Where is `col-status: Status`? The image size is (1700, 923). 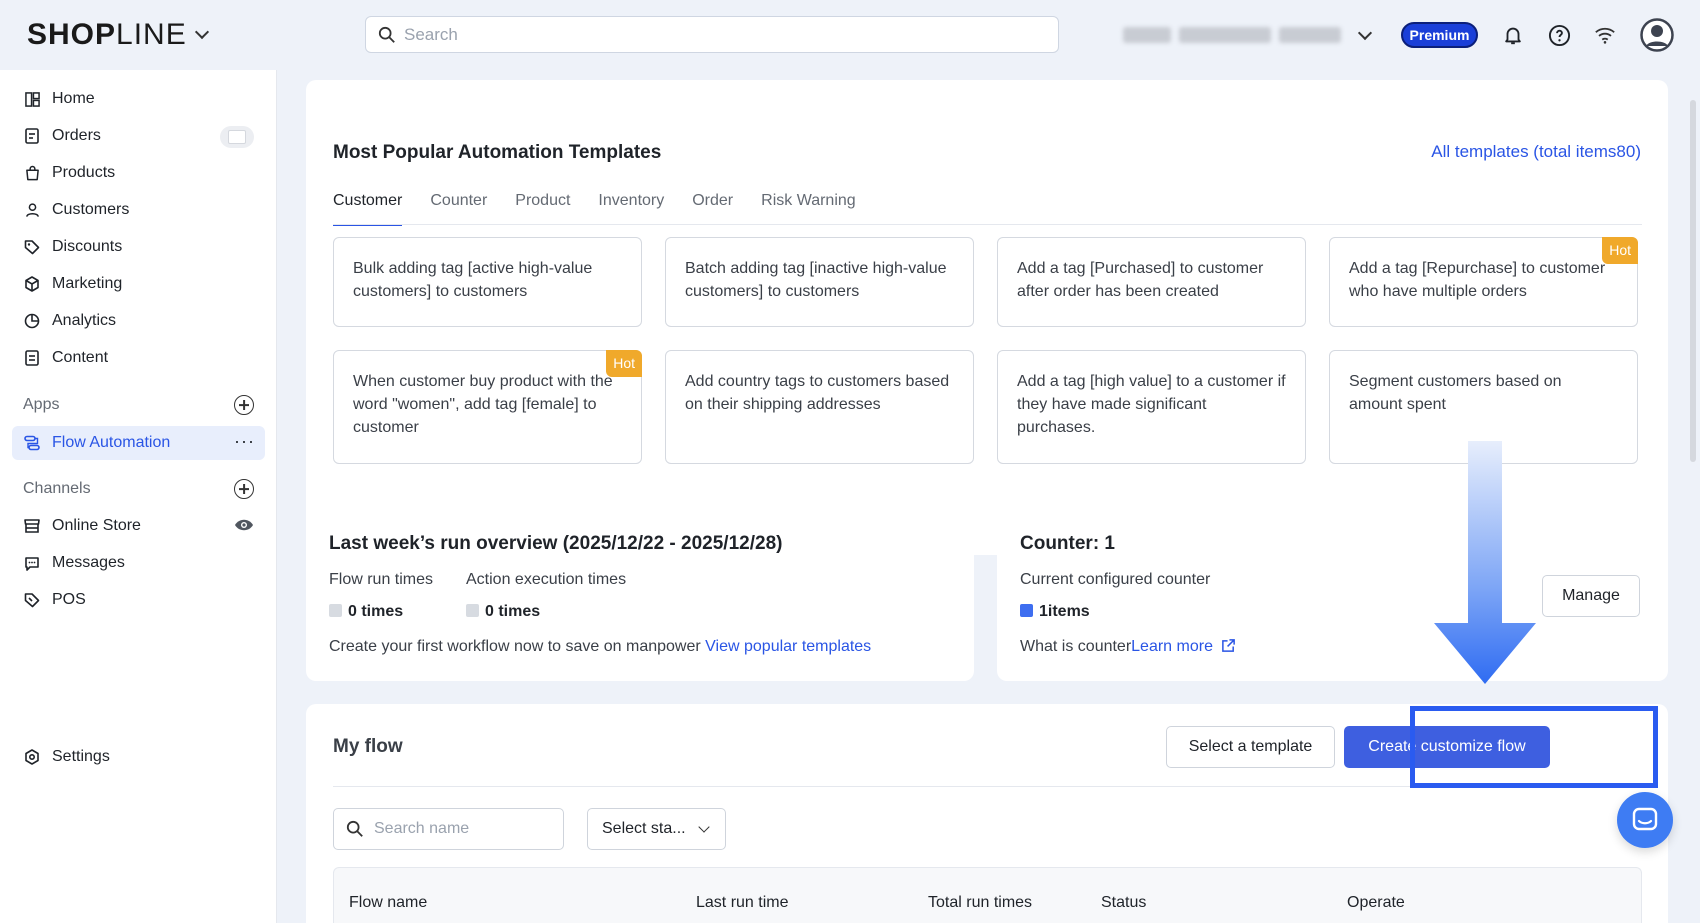 col-status: Status is located at coordinates (1124, 902).